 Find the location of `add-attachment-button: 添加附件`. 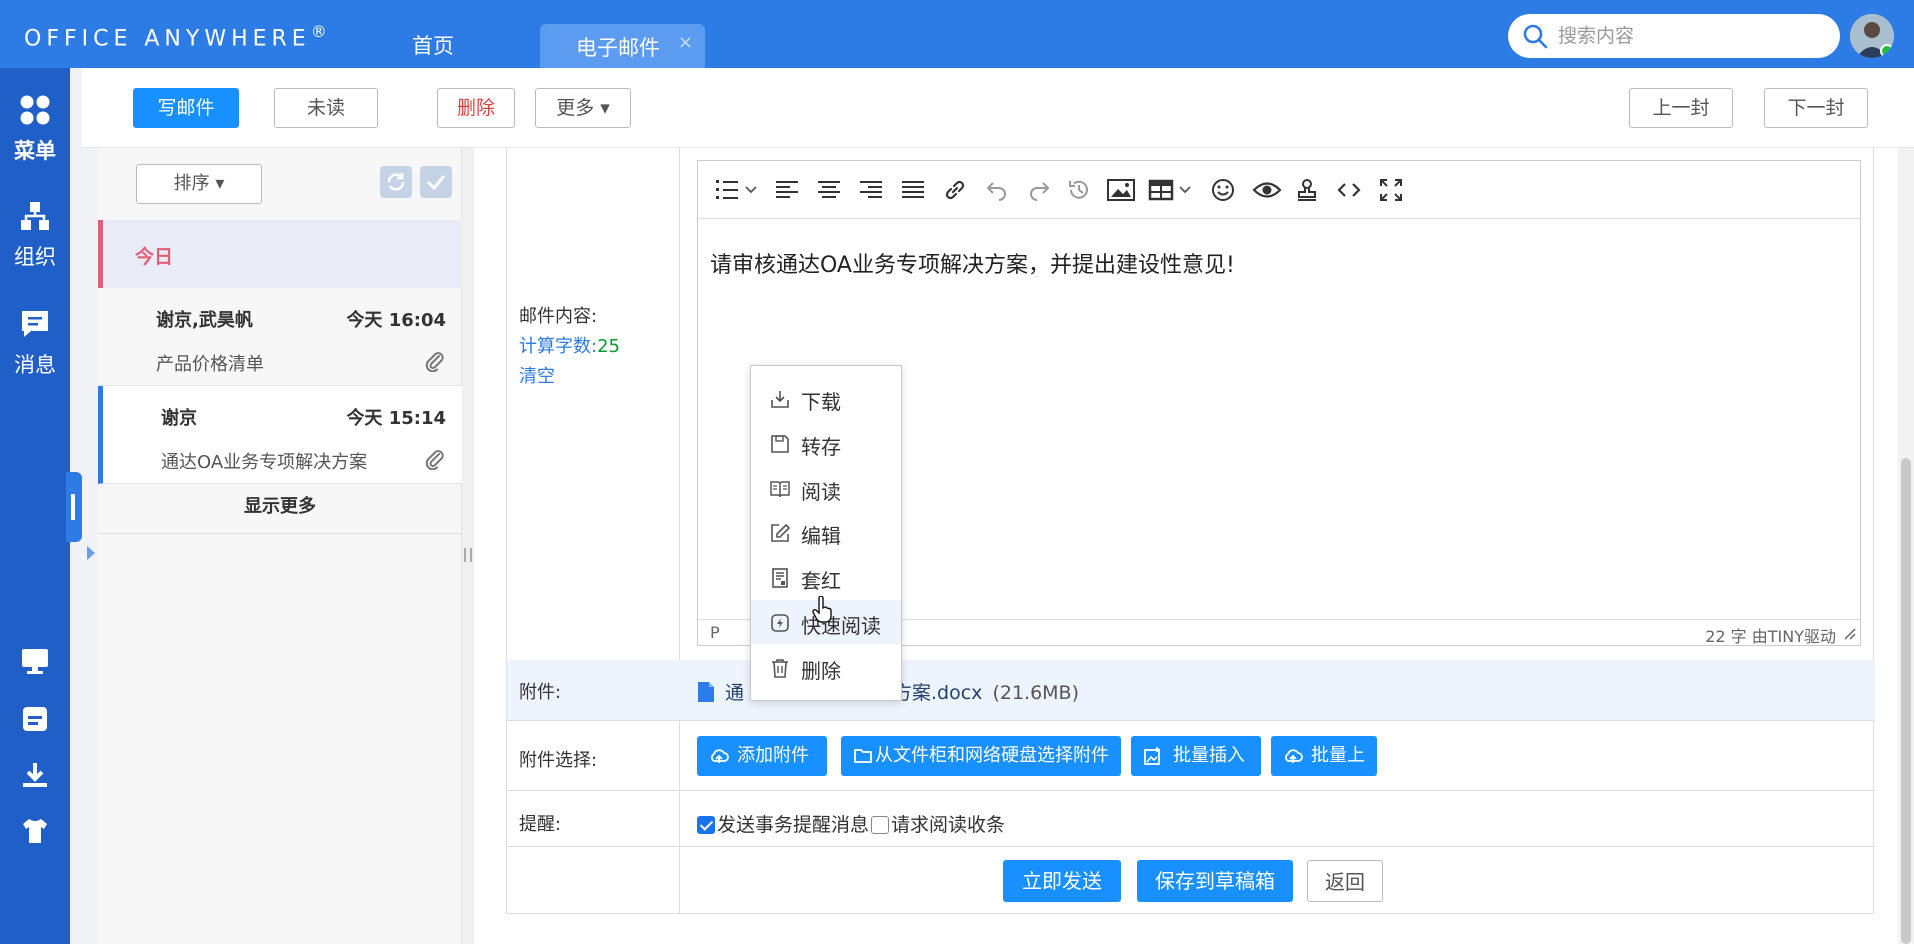

add-attachment-button: 添加附件 is located at coordinates (762, 756).